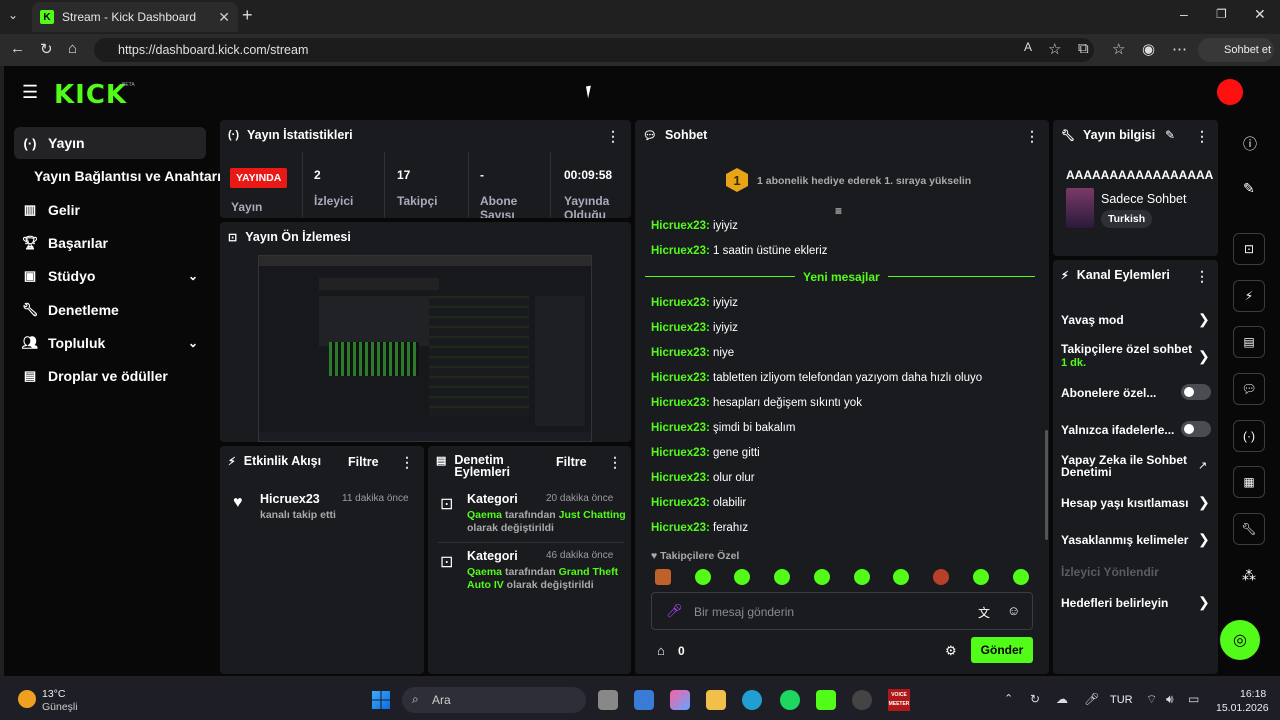  What do you see at coordinates (826, 700) in the screenshot?
I see `app-icon` at bounding box center [826, 700].